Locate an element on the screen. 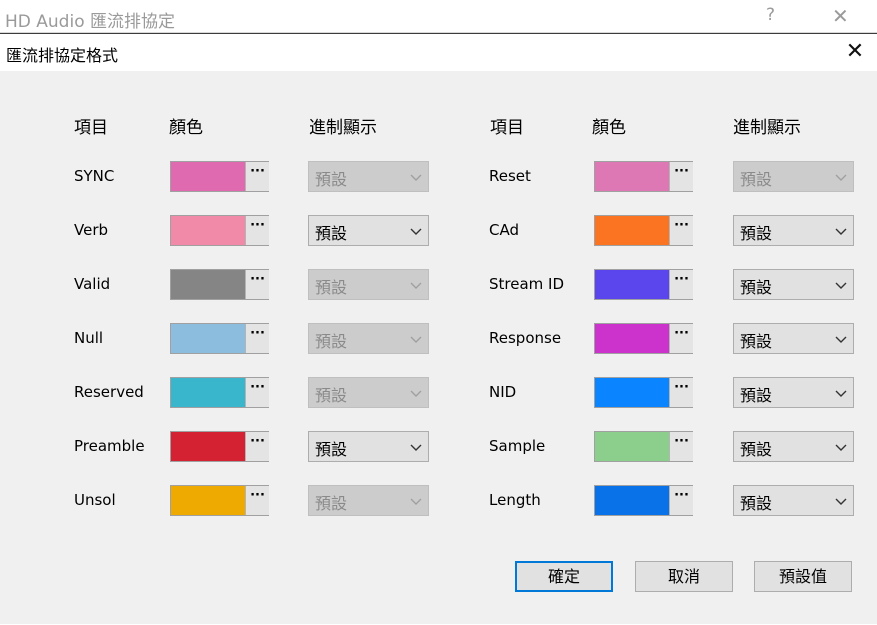 This screenshot has width=877, height=625. row-label-valid: Valid is located at coordinates (92, 284).